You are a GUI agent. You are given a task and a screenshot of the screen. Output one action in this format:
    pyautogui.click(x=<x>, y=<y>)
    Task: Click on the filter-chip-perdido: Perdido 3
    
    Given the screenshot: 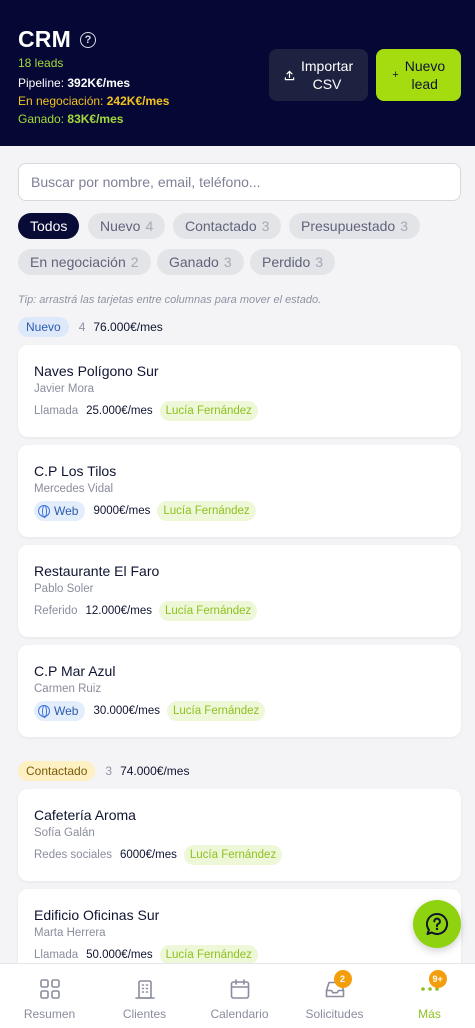 What is the action you would take?
    pyautogui.click(x=293, y=262)
    